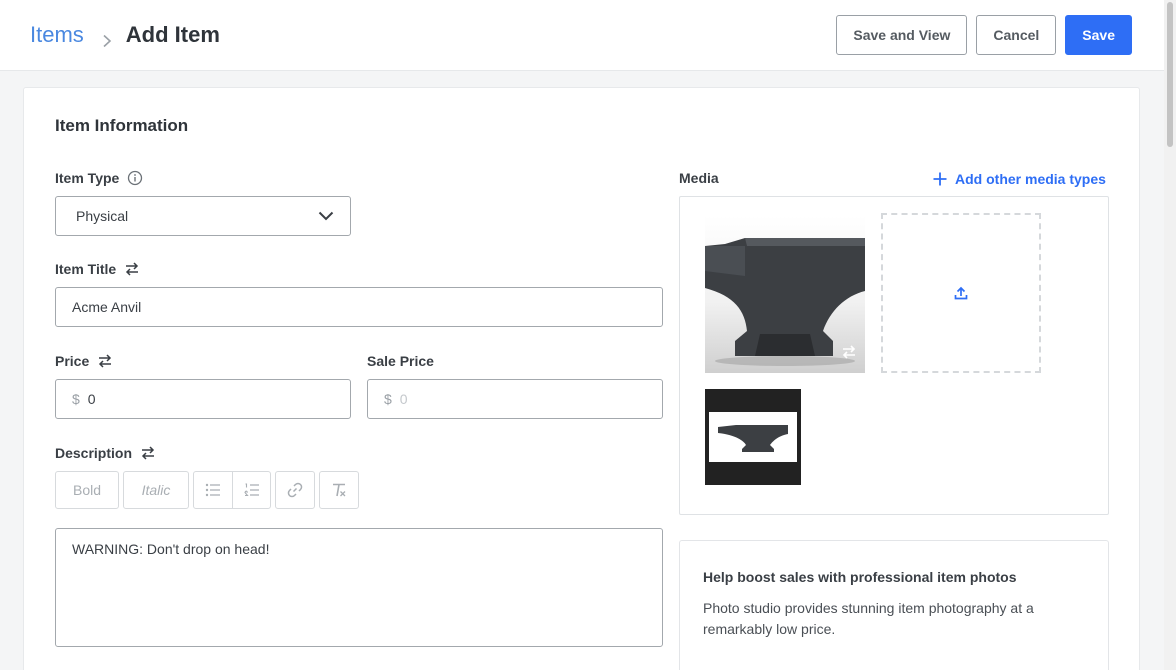 The image size is (1176, 670). What do you see at coordinates (156, 490) in the screenshot?
I see `italic-button: Italic` at bounding box center [156, 490].